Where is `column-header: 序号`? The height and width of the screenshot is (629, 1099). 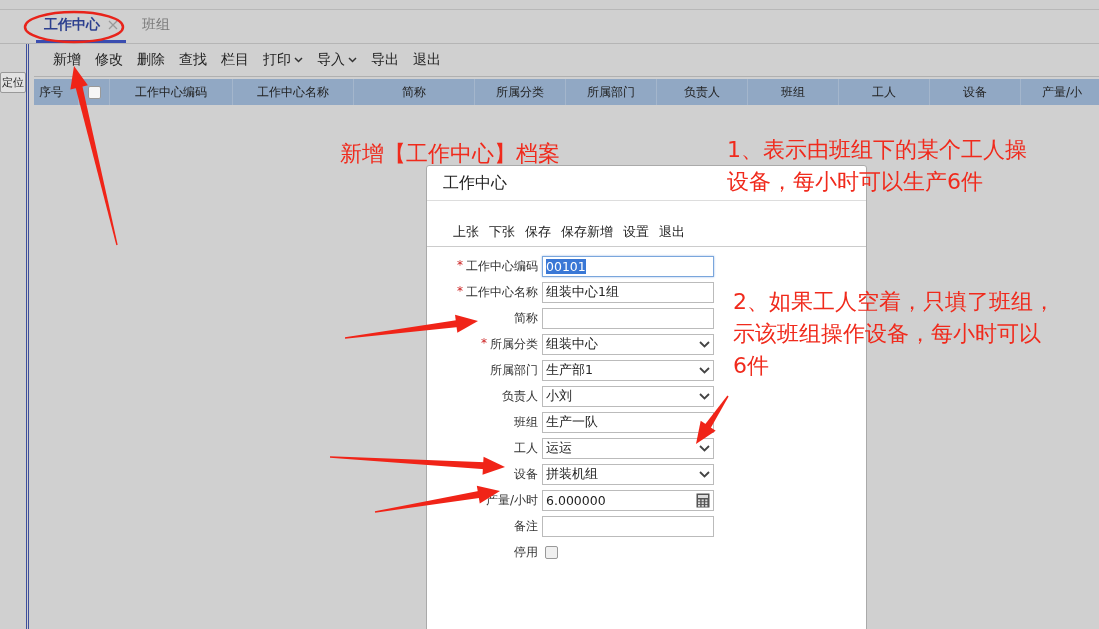
column-header: 序号 is located at coordinates (51, 92).